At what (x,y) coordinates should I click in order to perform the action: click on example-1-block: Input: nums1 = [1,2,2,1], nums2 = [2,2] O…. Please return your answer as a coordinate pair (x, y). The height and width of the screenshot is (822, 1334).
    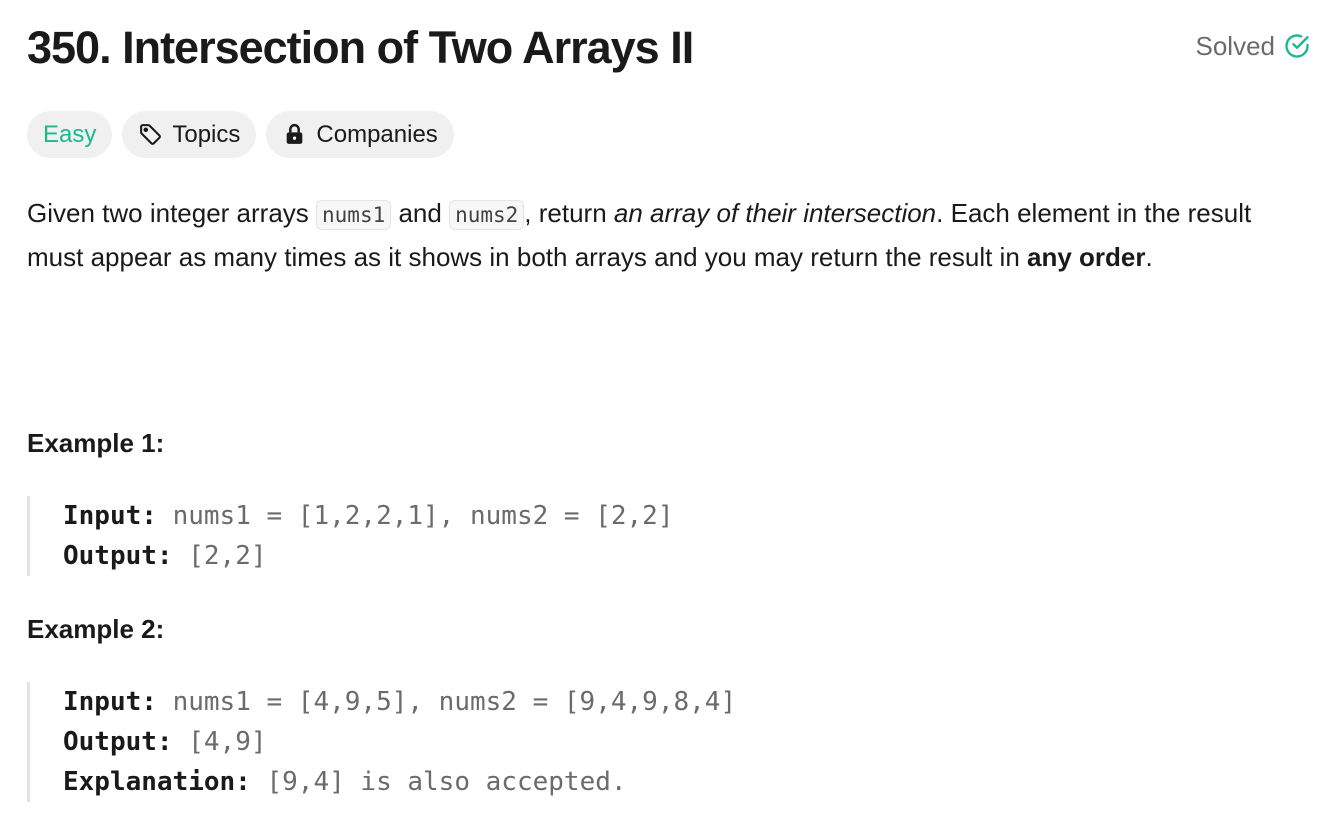
    Looking at the image, I should click on (350, 536).